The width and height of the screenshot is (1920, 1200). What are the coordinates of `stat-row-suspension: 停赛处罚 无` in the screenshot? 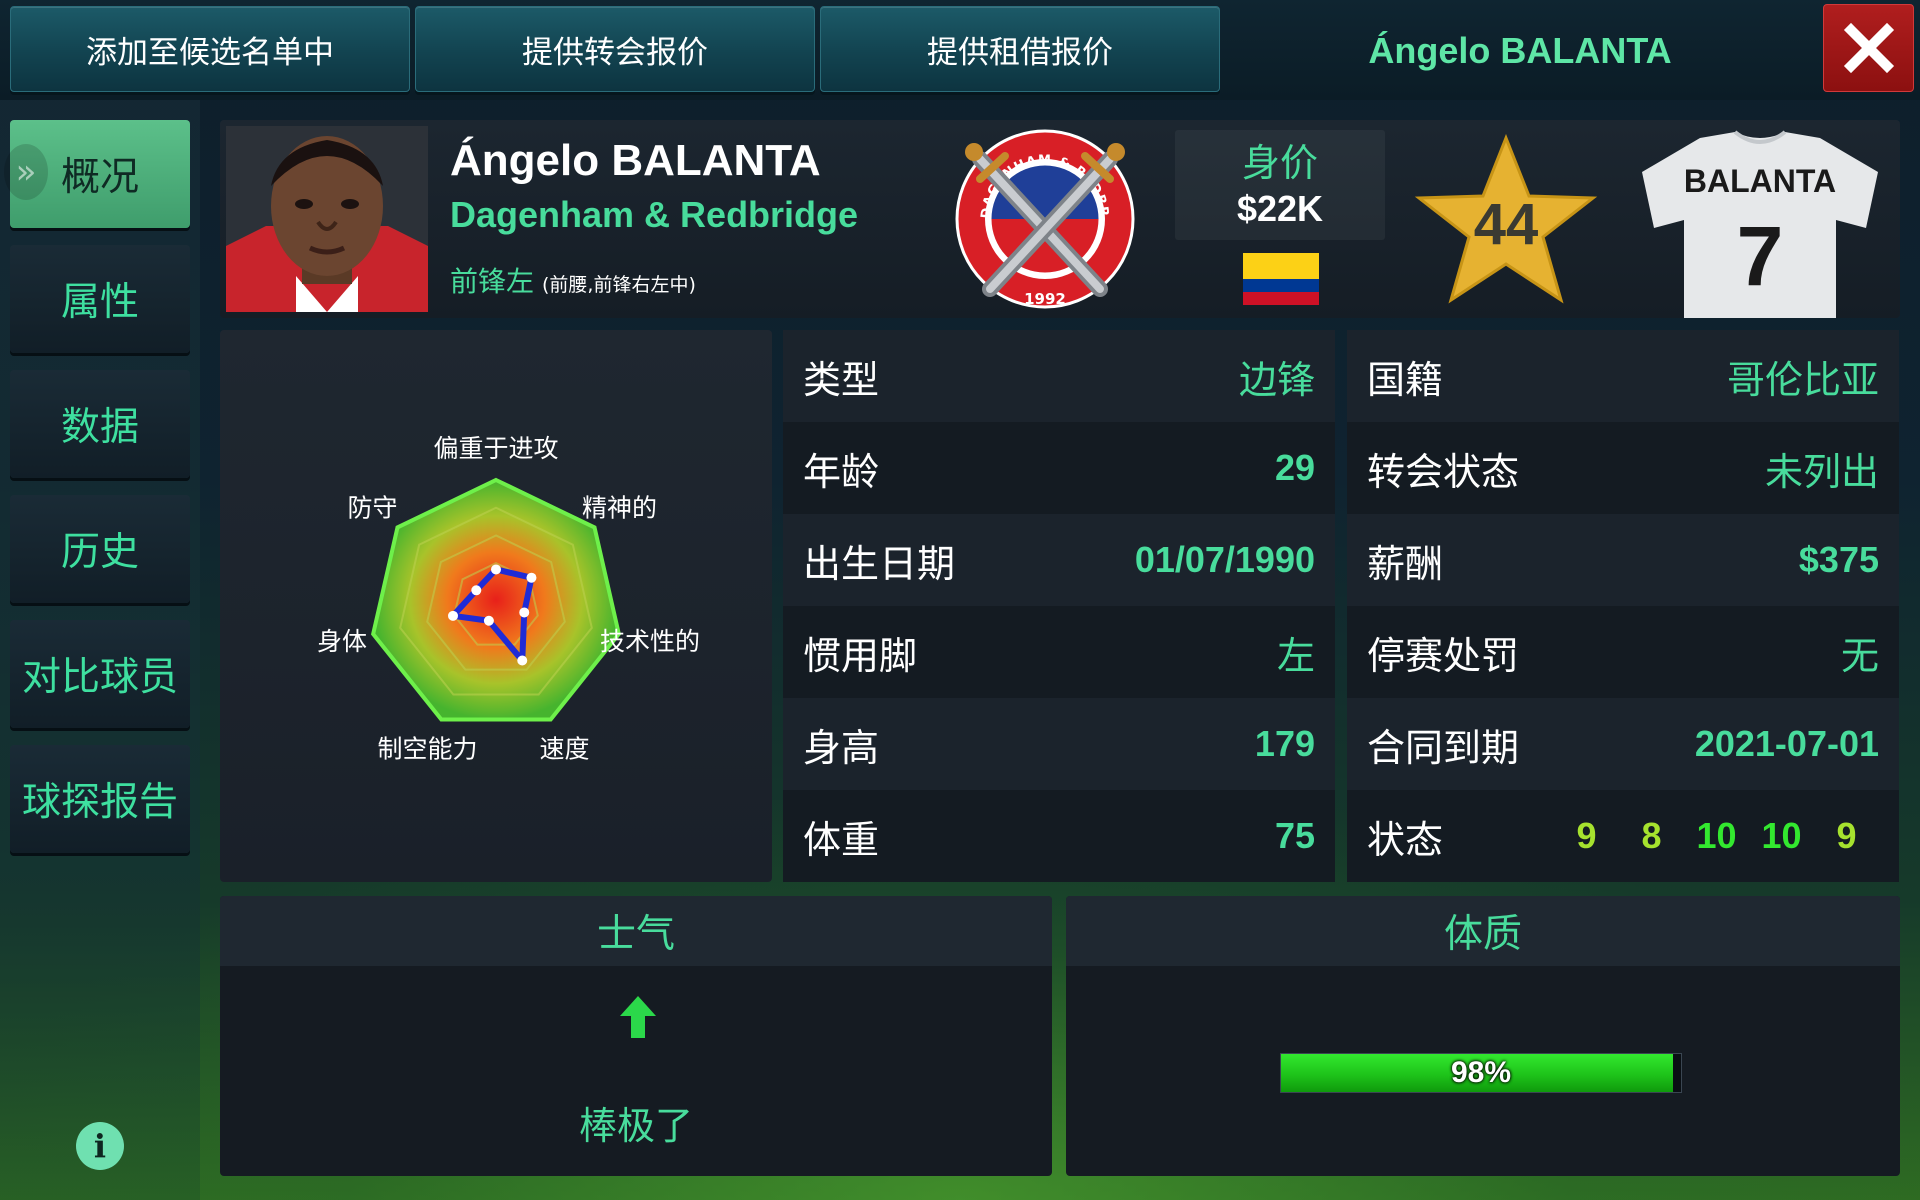 It's located at (1623, 652).